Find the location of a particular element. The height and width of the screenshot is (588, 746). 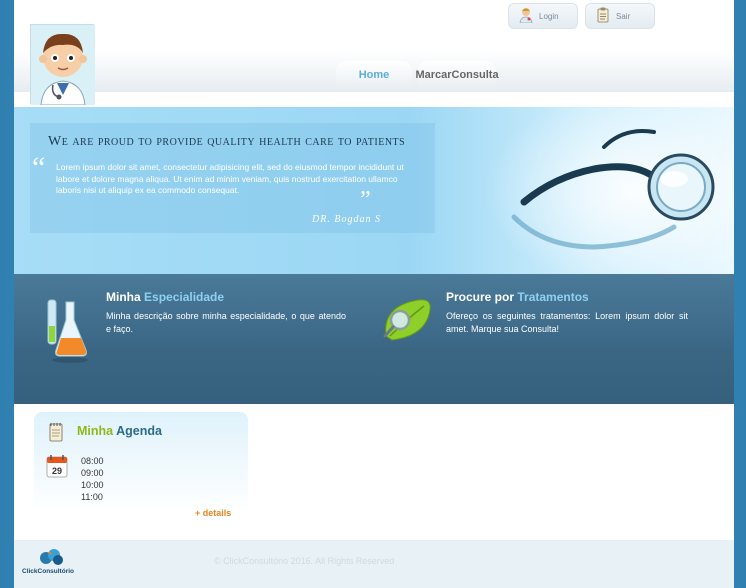

feature-treatments-title: Procure por Tratamentos is located at coordinates (517, 297).